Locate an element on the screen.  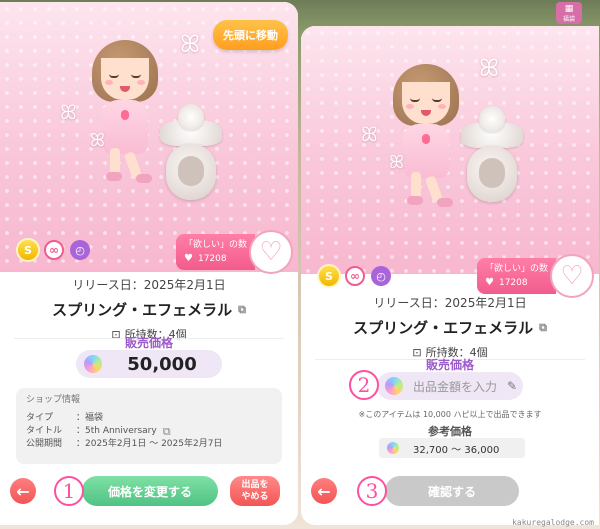
shop-info-row: タイトル ：5th Anniversary ⧉ is located at coordinates (98, 431).